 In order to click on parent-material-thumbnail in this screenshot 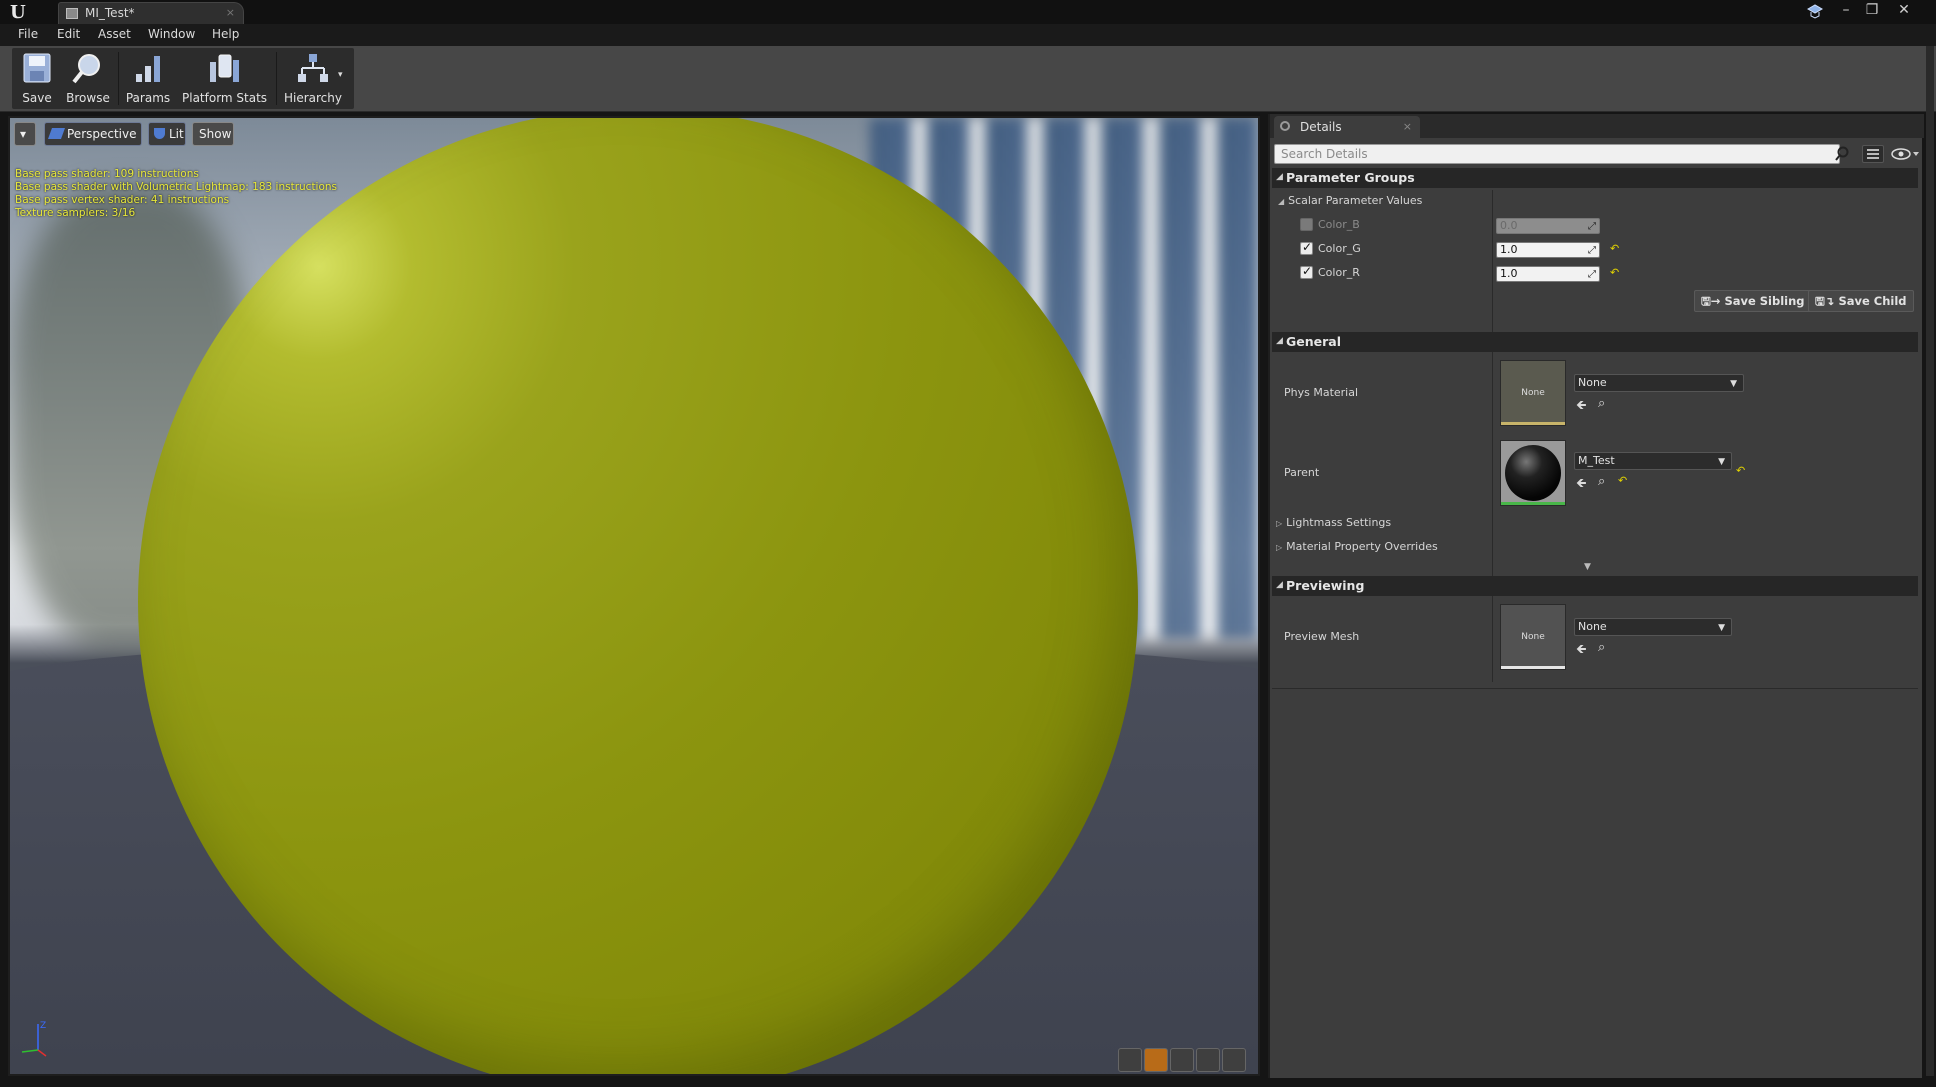, I will do `click(1533, 473)`.